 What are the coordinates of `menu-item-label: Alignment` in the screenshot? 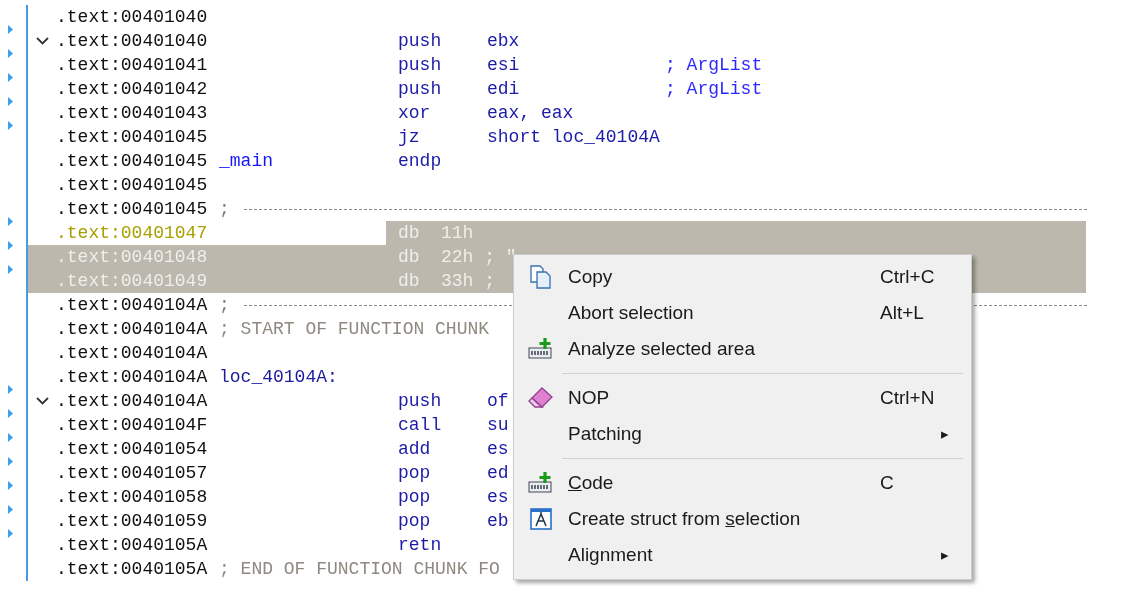 It's located at (610, 555).